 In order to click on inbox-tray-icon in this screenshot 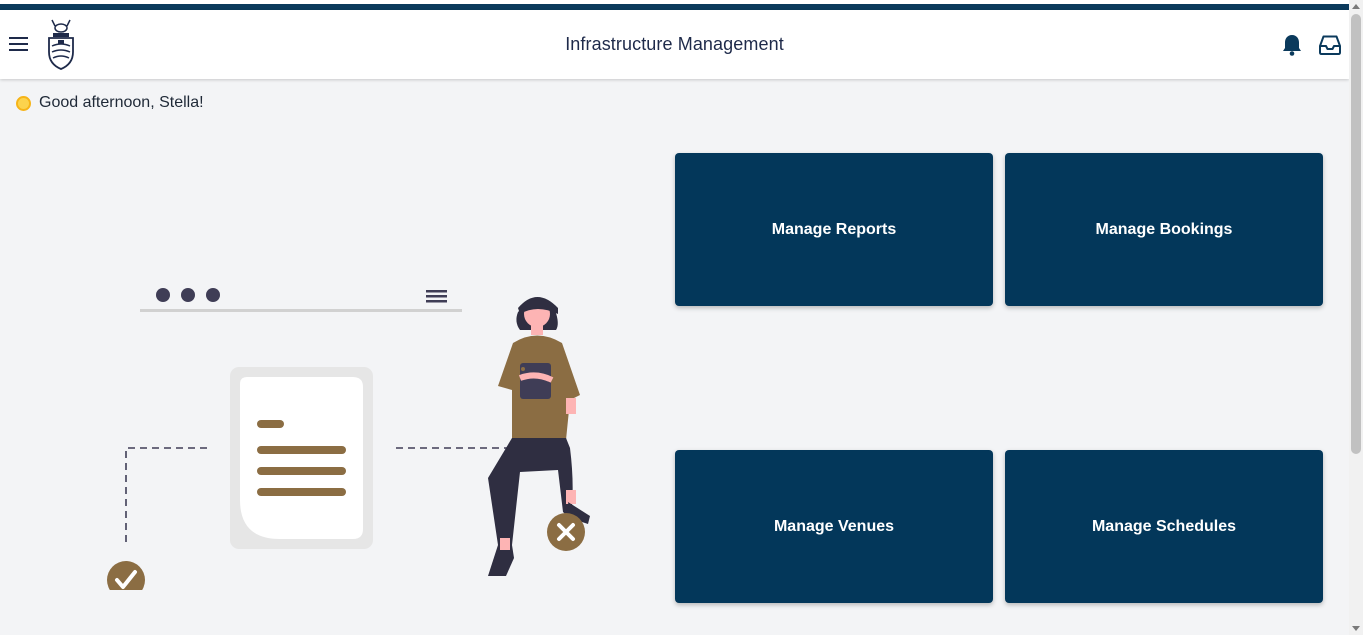, I will do `click(1330, 45)`.